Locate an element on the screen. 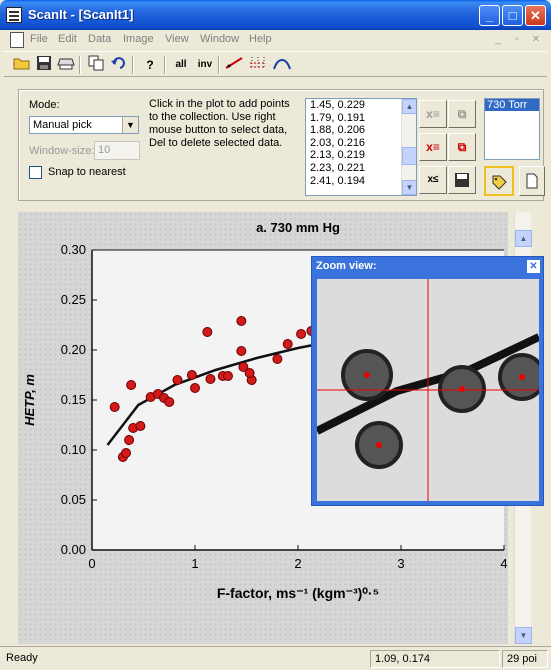  collection-list: 730 Torr is located at coordinates (512, 129).